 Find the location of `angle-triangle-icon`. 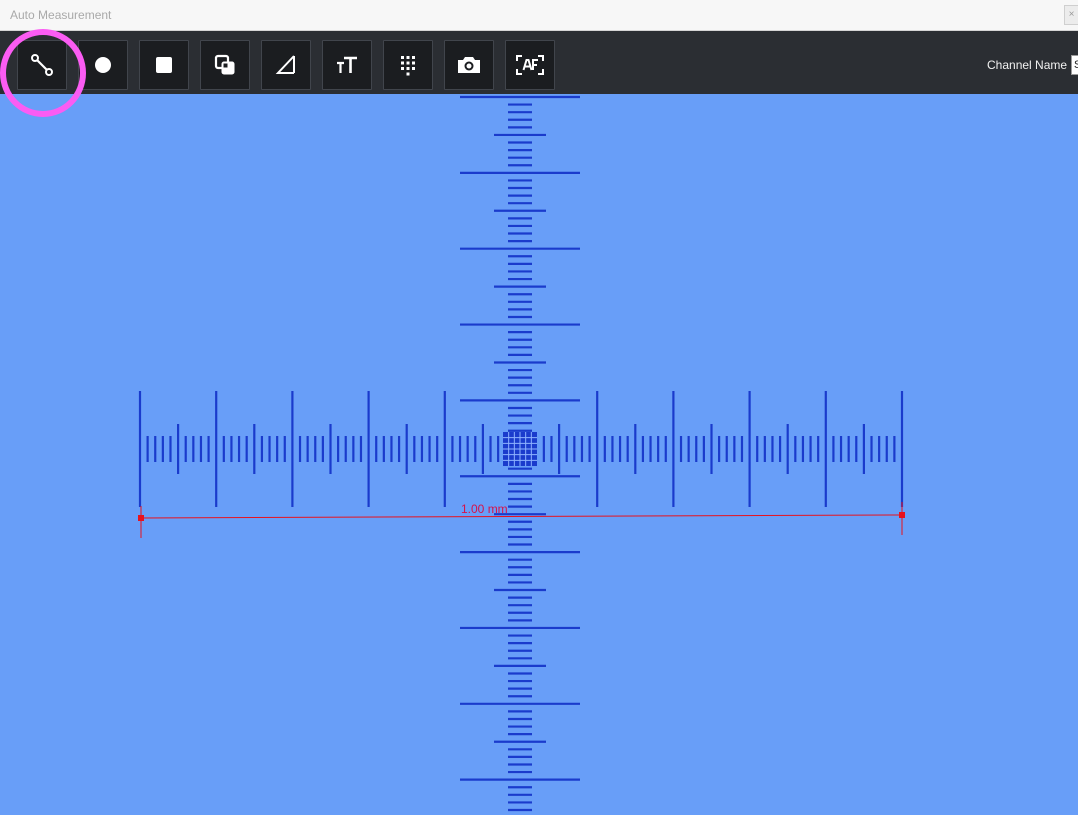

angle-triangle-icon is located at coordinates (285, 64).